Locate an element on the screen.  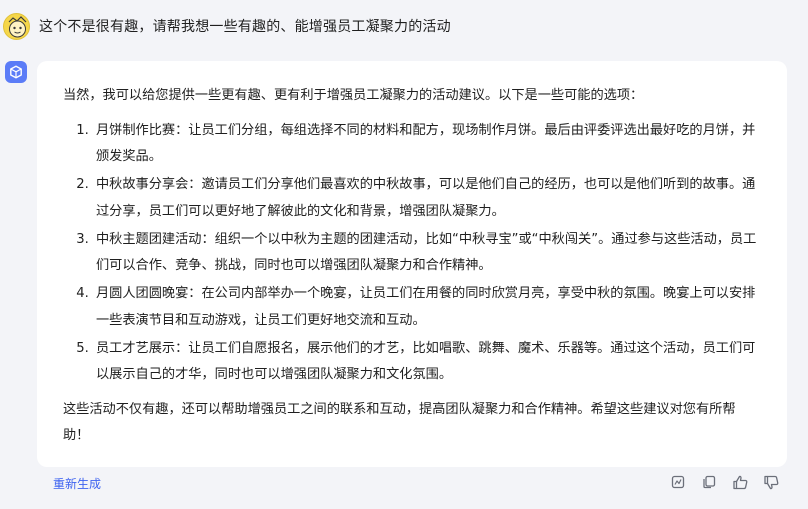
thumbs-down-icon is located at coordinates (771, 482).